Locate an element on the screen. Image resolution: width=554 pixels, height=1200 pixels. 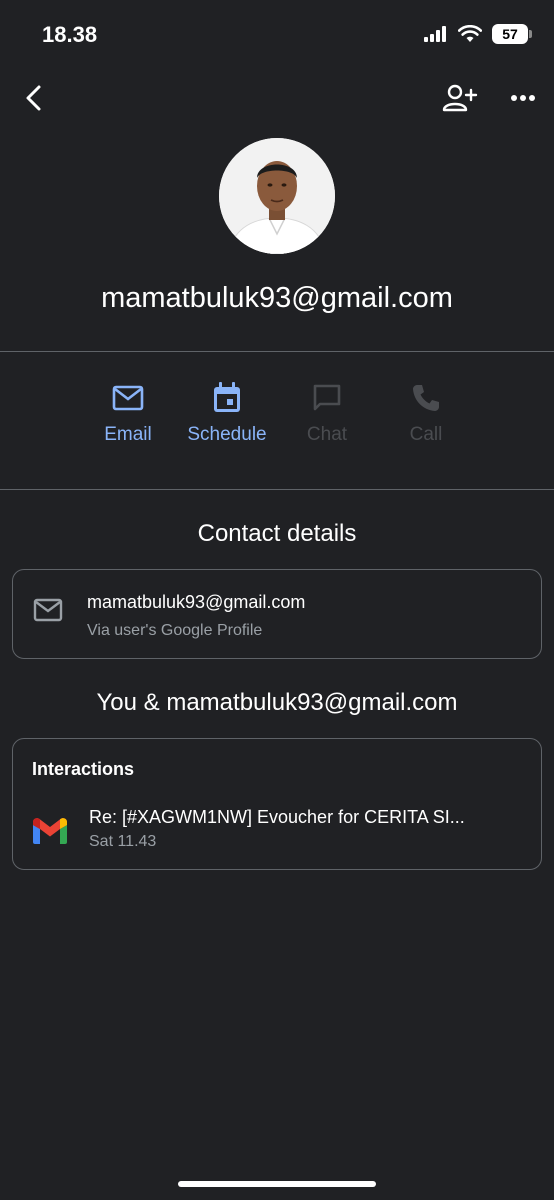
battery-level: 57 is located at coordinates (510, 34).